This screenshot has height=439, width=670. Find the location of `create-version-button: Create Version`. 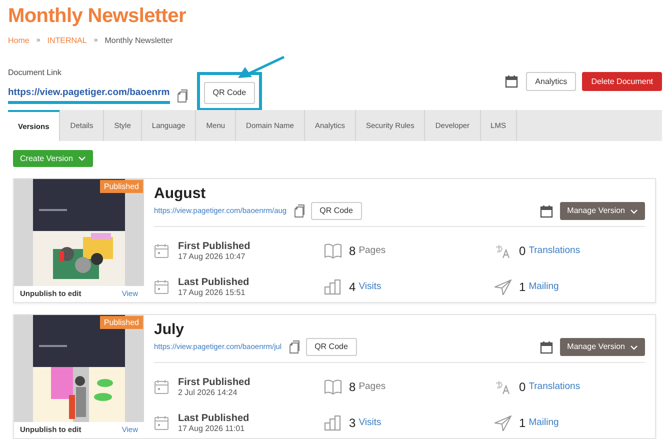

create-version-button: Create Version is located at coordinates (53, 158).